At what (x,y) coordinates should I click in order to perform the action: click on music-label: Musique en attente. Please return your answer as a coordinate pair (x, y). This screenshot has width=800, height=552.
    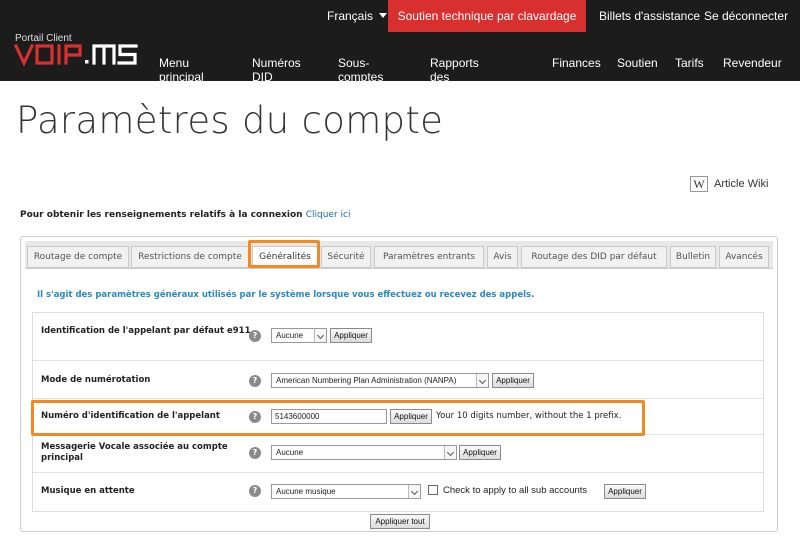
    Looking at the image, I should click on (88, 491).